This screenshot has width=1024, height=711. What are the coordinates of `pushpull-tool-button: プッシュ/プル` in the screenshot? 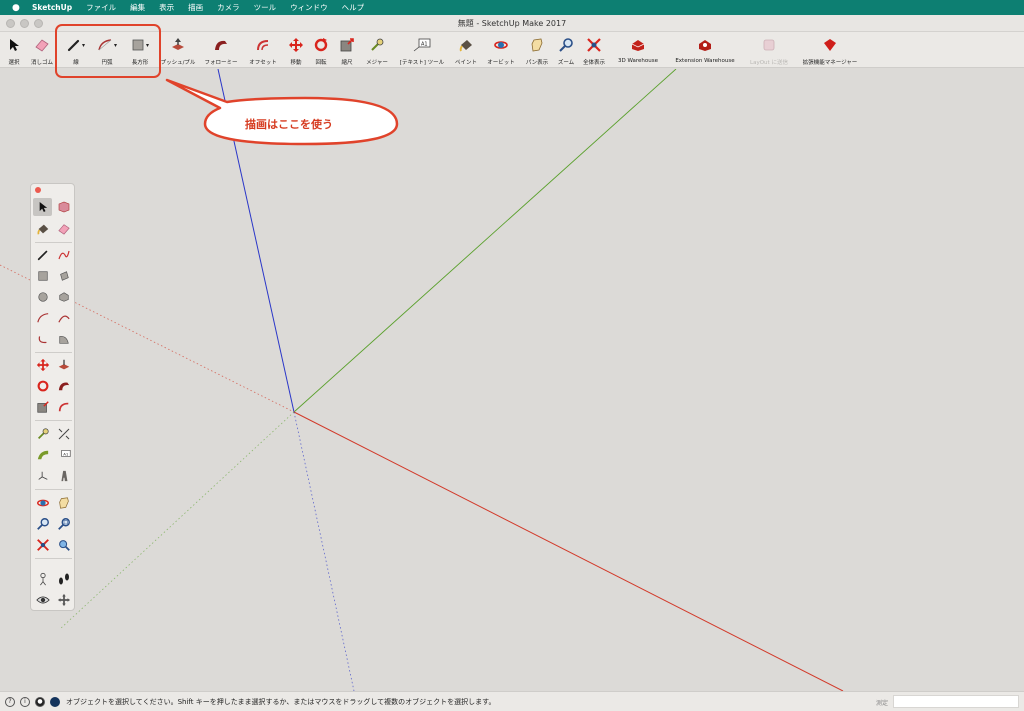 It's located at (178, 50).